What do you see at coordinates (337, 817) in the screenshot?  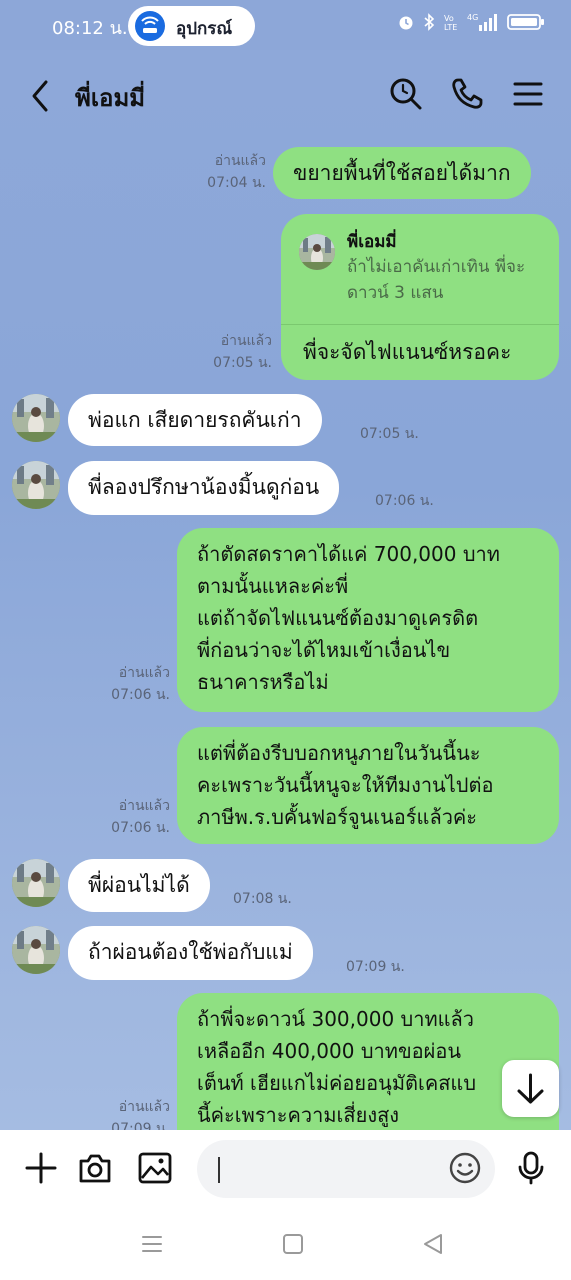 I see `message-line: ภาษีพ.ร.บคั้นฟอร์จูนเนอร์แล้วค่ะ` at bounding box center [337, 817].